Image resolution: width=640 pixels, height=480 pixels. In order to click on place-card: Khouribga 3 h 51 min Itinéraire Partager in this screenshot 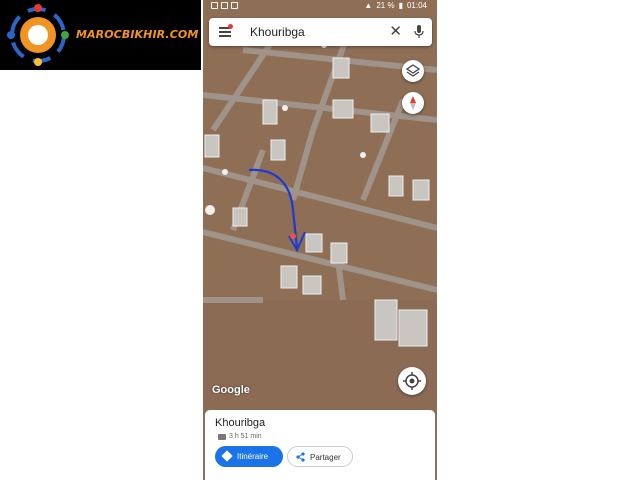, I will do `click(320, 445)`.